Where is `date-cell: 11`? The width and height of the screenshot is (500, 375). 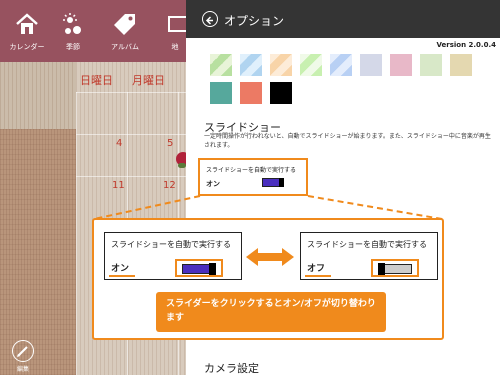
date-cell: 11 is located at coordinates (118, 185).